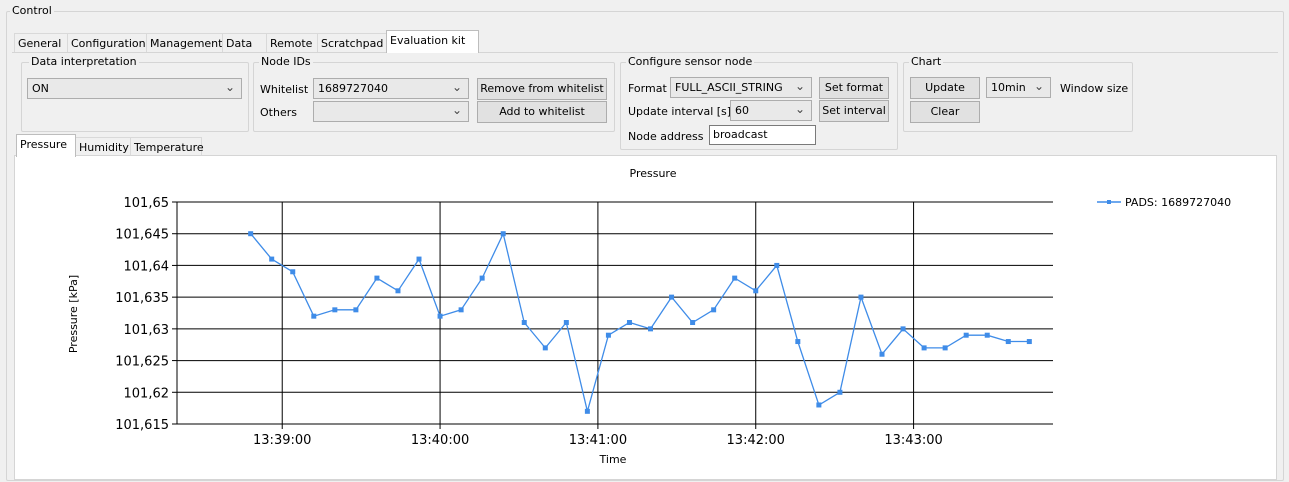 This screenshot has height=482, width=1289. I want to click on y-tick-label: 101,615, so click(142, 425).